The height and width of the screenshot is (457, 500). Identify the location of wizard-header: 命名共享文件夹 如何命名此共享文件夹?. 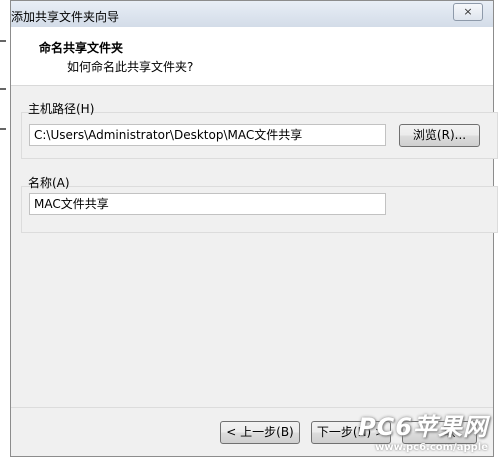
(252, 56).